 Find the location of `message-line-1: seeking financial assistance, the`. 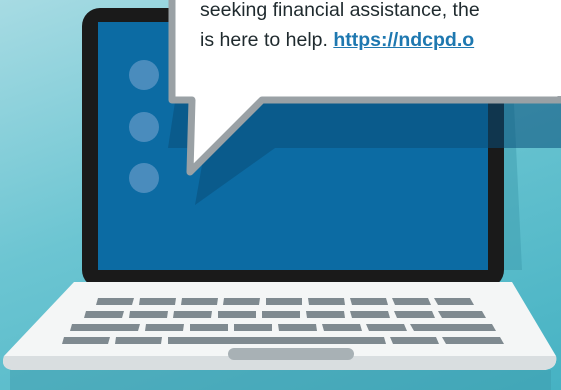

message-line-1: seeking financial assistance, the is located at coordinates (340, 10).